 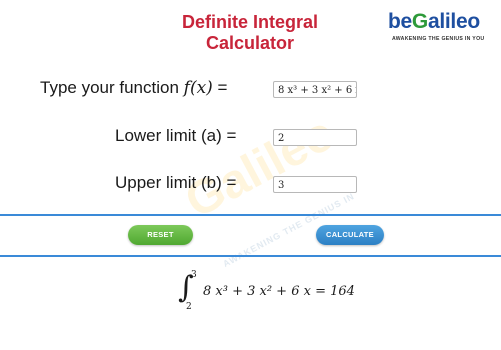 What do you see at coordinates (453, 21) in the screenshot?
I see `logo-word-alileo: alileo` at bounding box center [453, 21].